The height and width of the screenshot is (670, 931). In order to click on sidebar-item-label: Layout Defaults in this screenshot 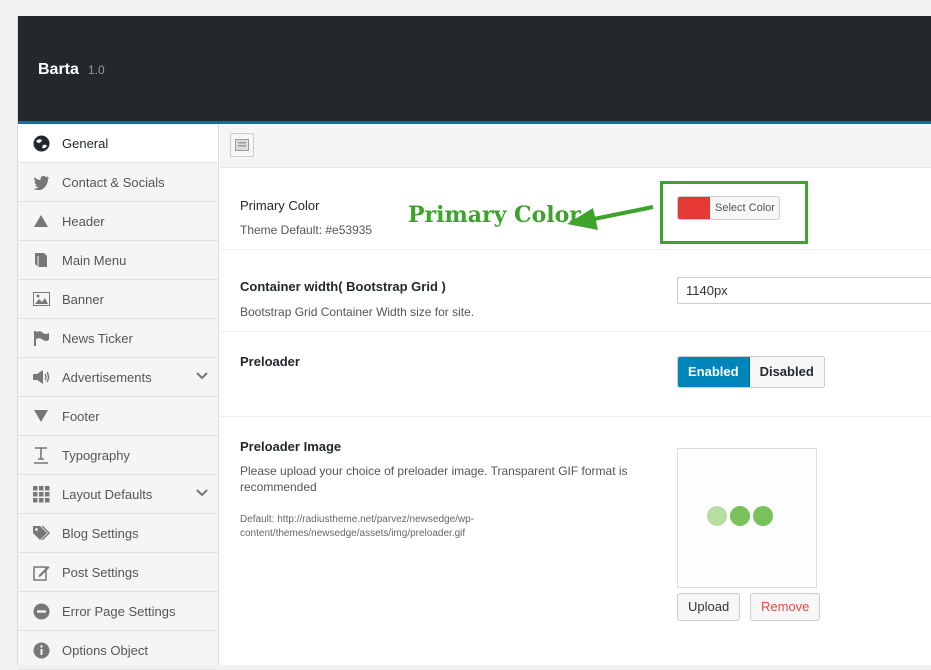, I will do `click(107, 494)`.